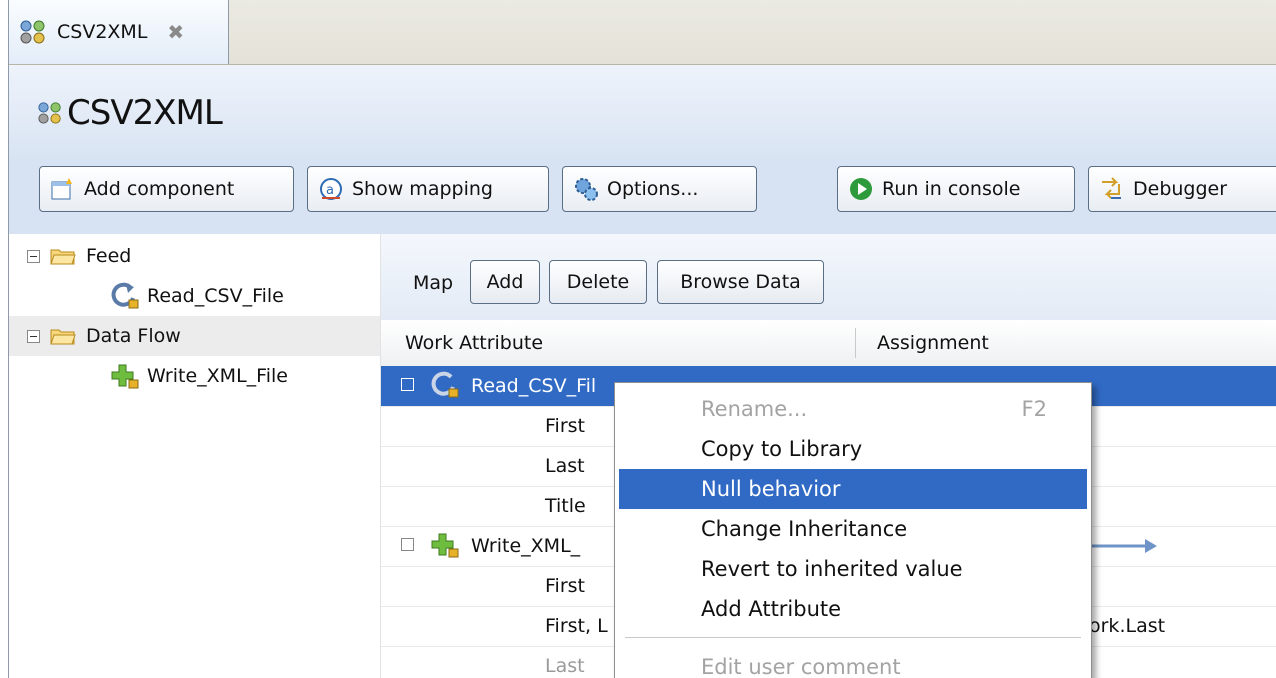 The width and height of the screenshot is (1276, 678). Describe the element at coordinates (217, 376) in the screenshot. I see `tree-item-label: Write_XML_File` at that location.